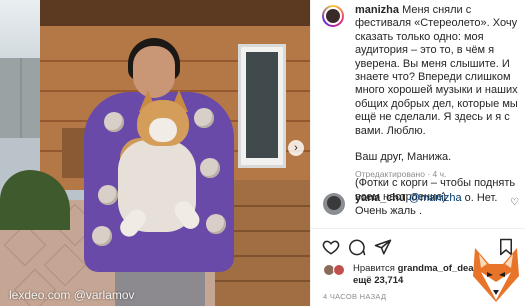 The width and height of the screenshot is (525, 306). What do you see at coordinates (262, 105) in the screenshot?
I see `door-glass` at bounding box center [262, 105].